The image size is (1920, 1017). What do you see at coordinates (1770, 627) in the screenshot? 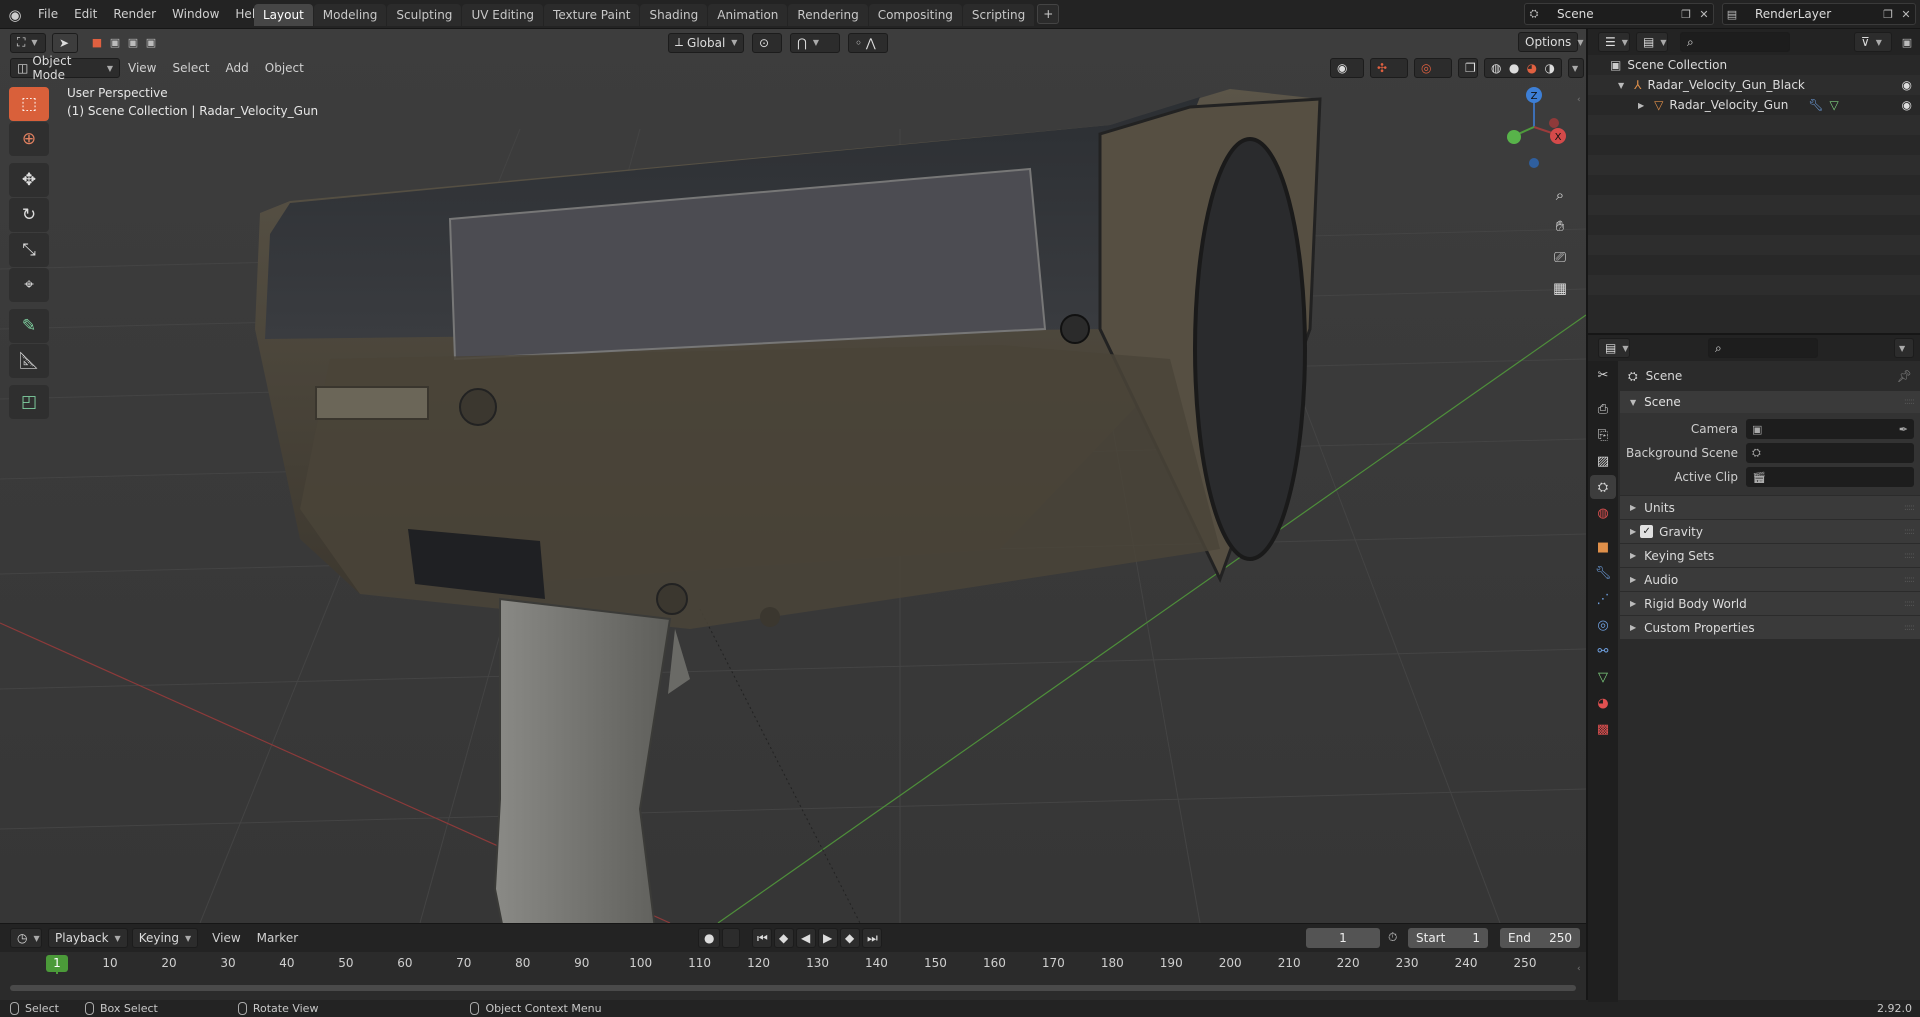
I see `custom-properties-panel: ▶ Custom Properties :::::` at bounding box center [1770, 627].